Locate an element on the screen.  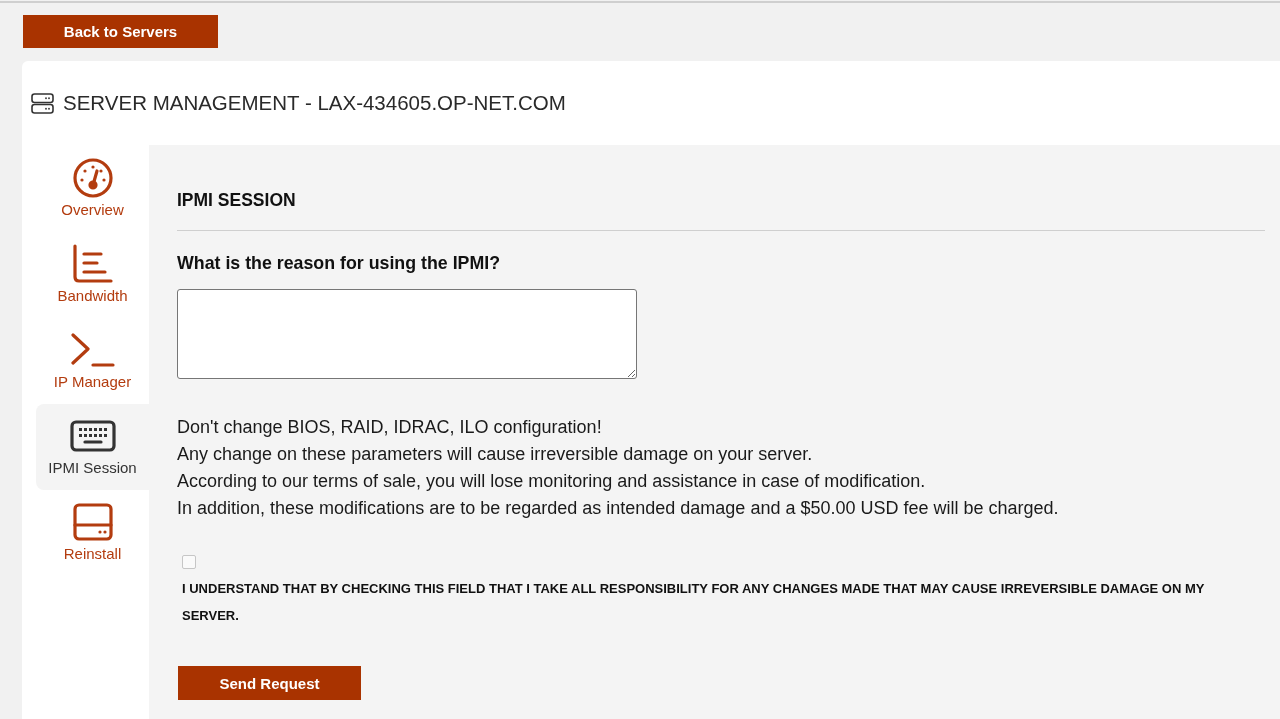
warning-text: Any change on these parameters will cause irreversible damage on your server. is located at coordinates (495, 454).